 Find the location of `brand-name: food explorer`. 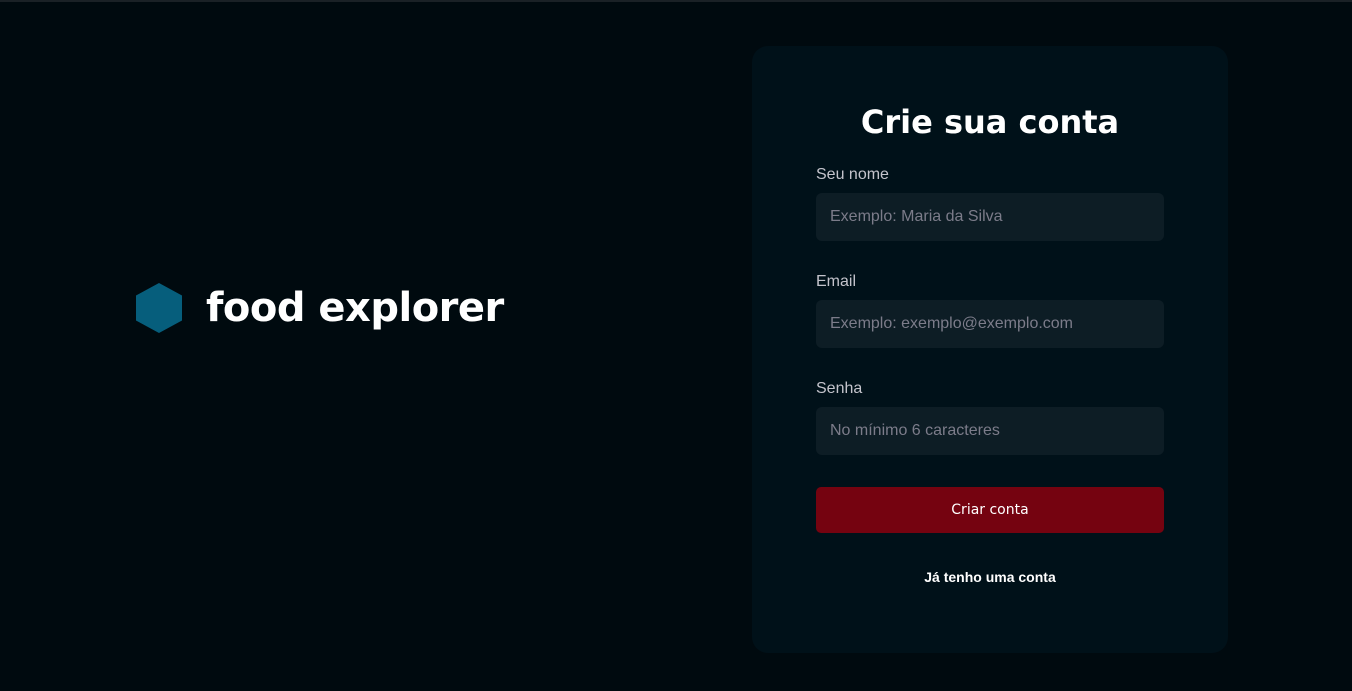

brand-name: food explorer is located at coordinates (355, 308).